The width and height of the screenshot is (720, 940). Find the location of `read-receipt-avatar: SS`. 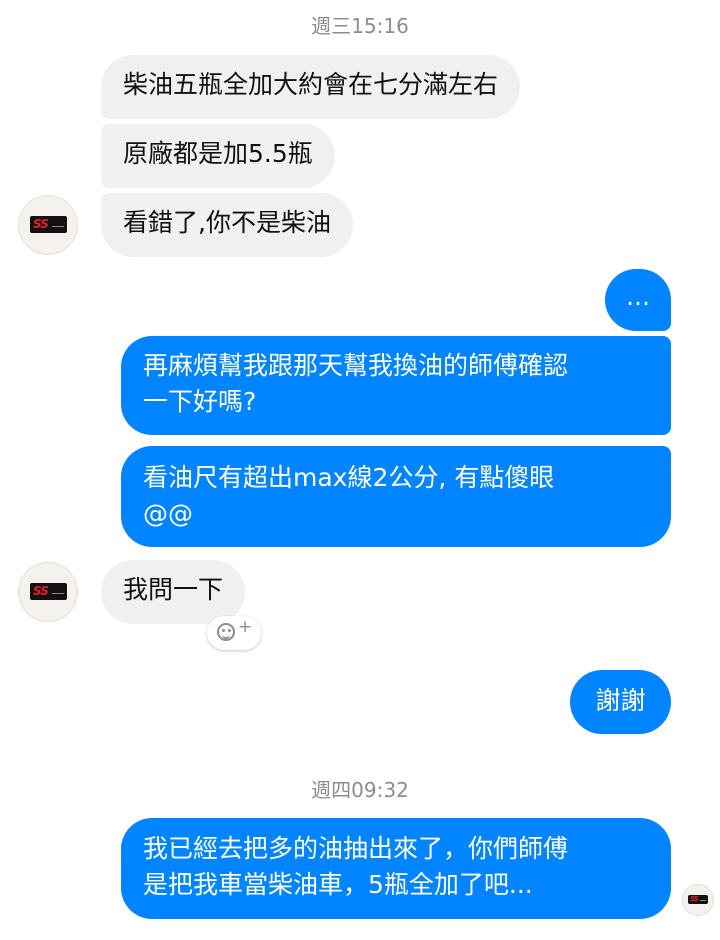

read-receipt-avatar: SS is located at coordinates (698, 900).